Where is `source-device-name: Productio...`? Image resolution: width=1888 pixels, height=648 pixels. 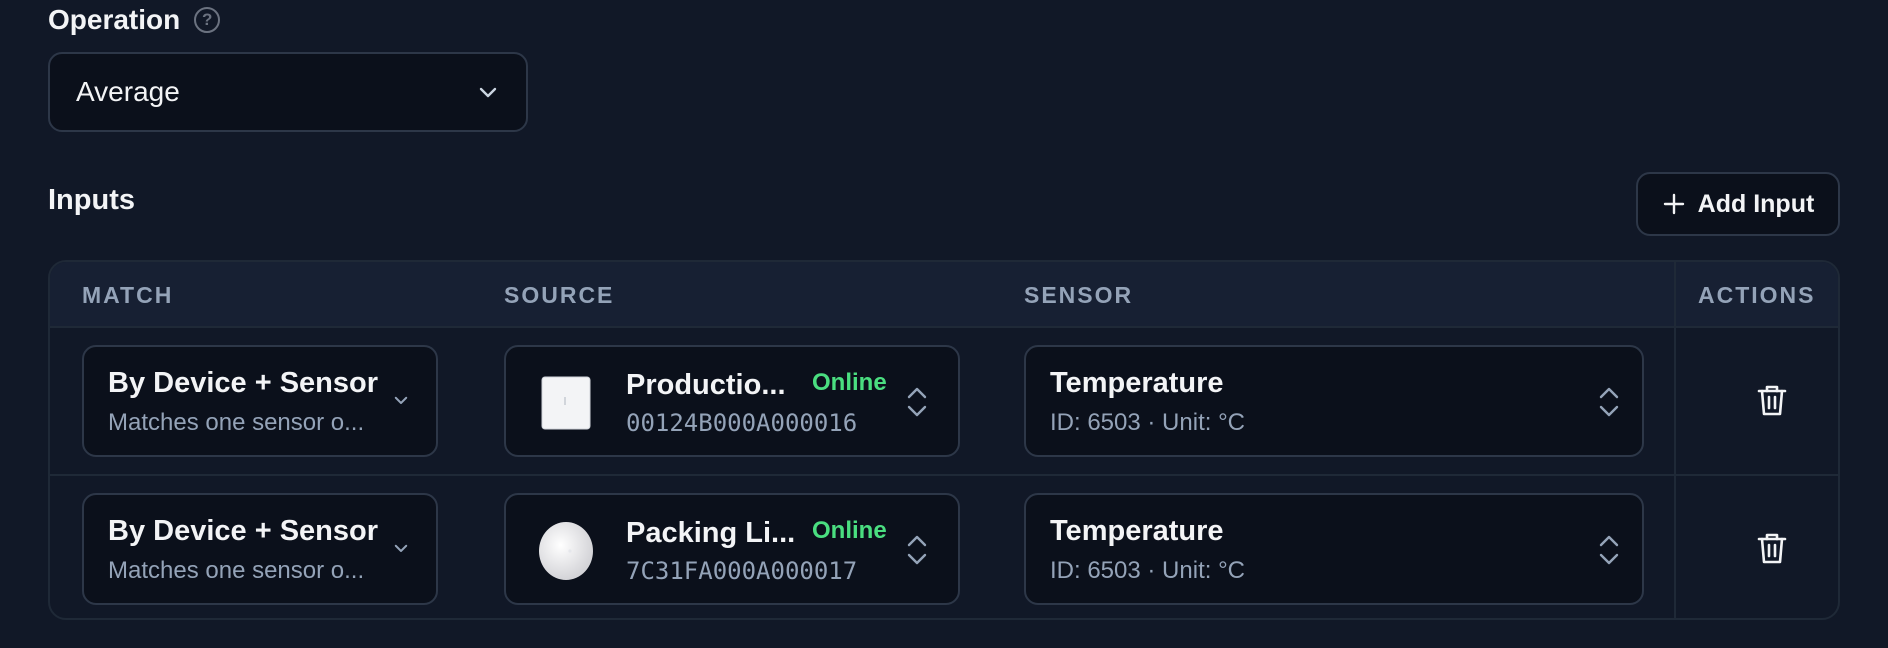
source-device-name: Productio... is located at coordinates (706, 385).